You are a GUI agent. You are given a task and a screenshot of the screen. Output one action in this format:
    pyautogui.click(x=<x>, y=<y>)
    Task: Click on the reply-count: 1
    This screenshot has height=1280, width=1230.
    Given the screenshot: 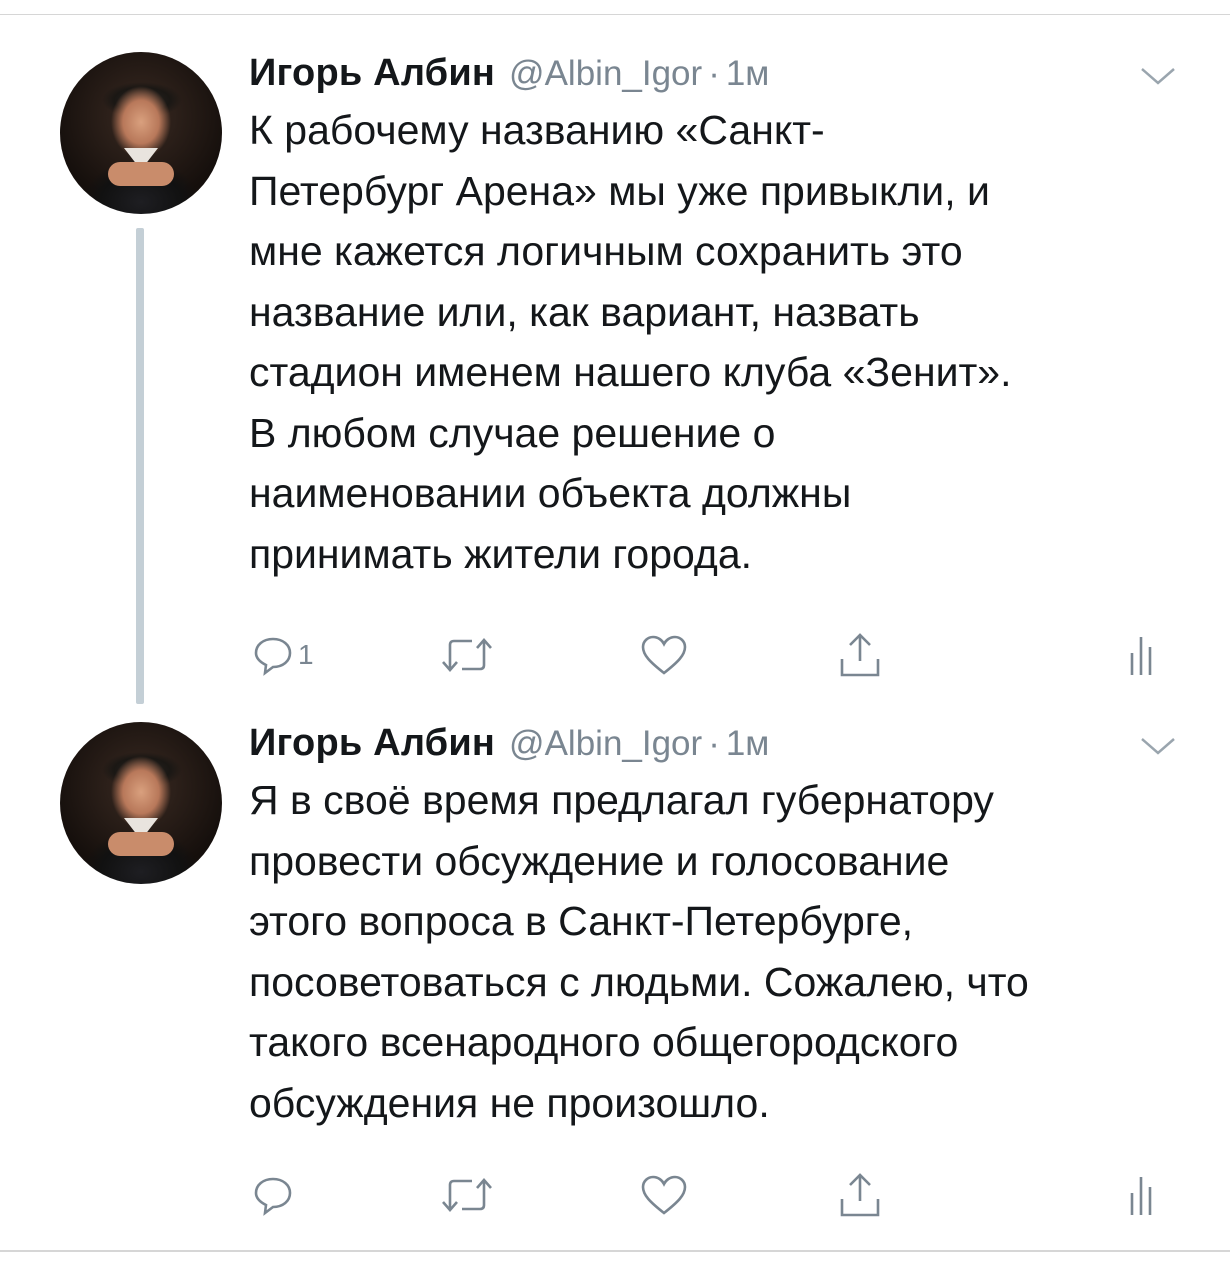 What is the action you would take?
    pyautogui.click(x=306, y=654)
    